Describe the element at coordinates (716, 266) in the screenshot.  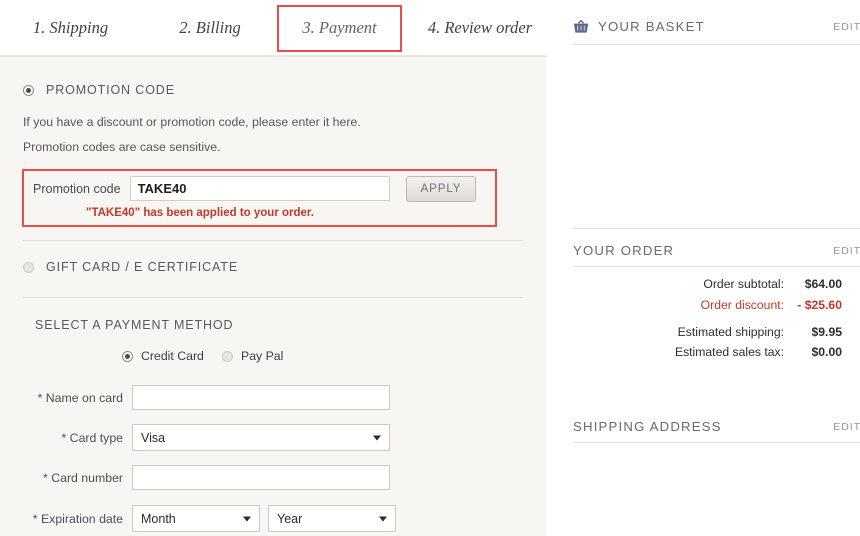
I see `order-header-rule` at that location.